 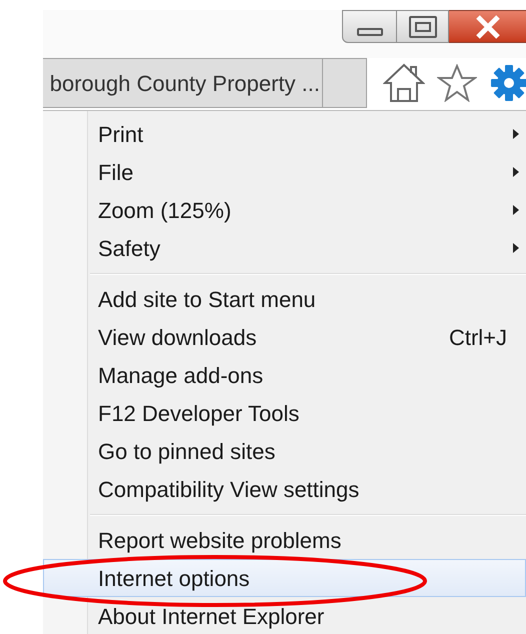 I want to click on maximize-icon, so click(x=422, y=27).